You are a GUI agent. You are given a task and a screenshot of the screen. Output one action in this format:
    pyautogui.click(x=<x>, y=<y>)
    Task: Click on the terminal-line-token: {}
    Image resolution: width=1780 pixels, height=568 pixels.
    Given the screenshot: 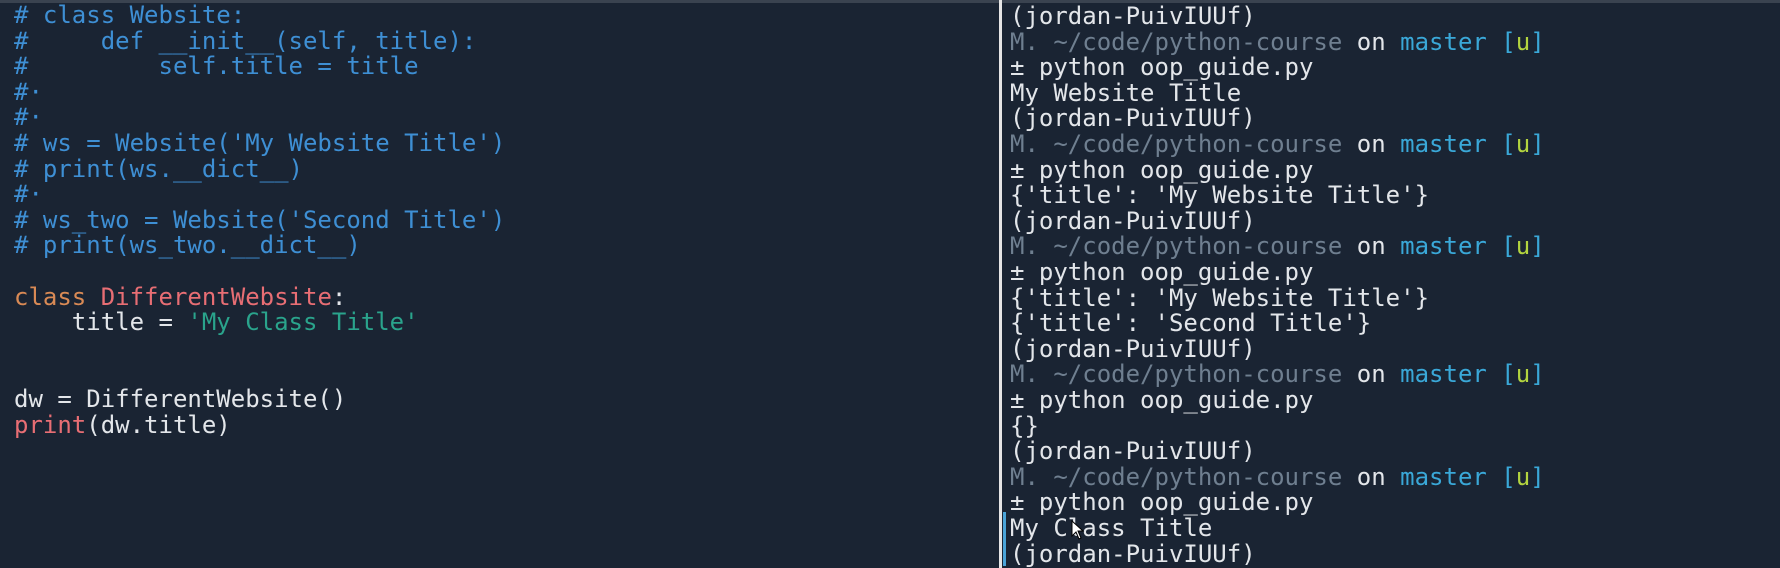 What is the action you would take?
    pyautogui.click(x=1024, y=425)
    